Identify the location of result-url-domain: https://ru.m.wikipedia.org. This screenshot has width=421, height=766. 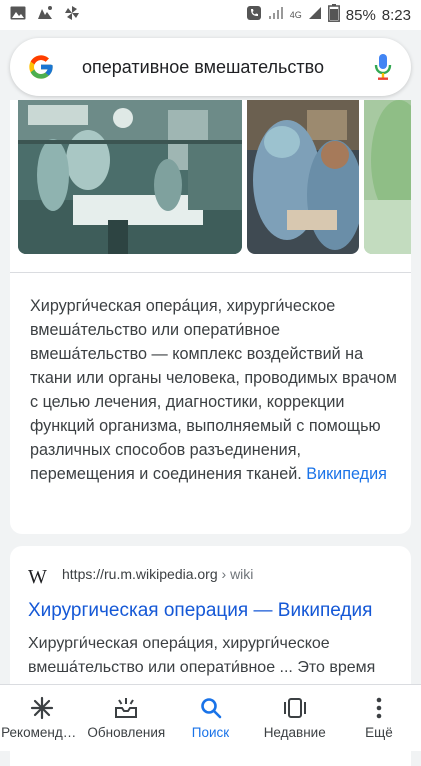
(140, 574).